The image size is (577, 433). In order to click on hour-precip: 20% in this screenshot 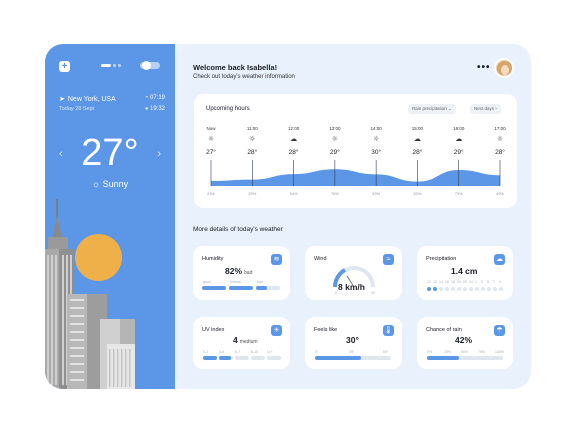, I will do `click(417, 193)`.